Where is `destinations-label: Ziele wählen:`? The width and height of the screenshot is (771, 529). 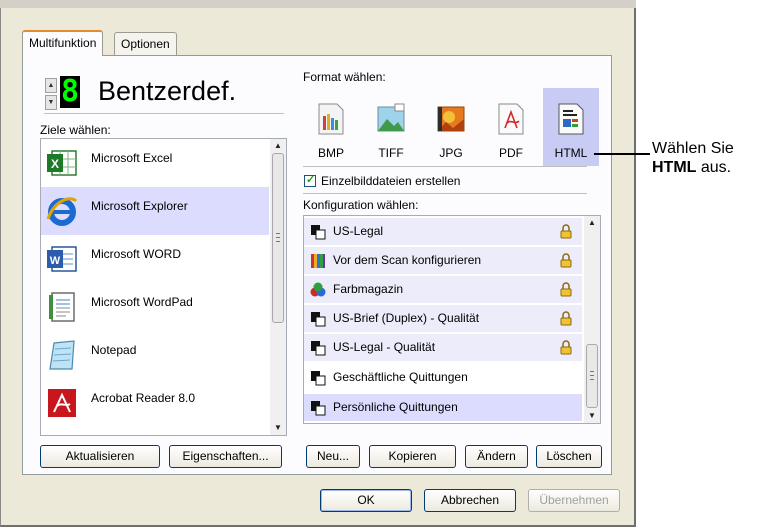 destinations-label: Ziele wählen: is located at coordinates (75, 130).